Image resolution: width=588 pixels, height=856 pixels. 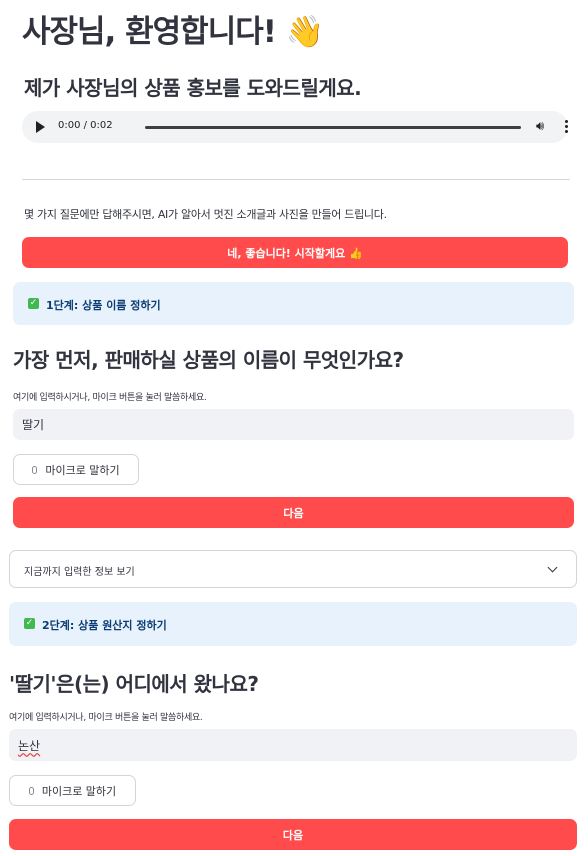 I want to click on audio-player: 0:00 / 0:02 🔊︎, so click(x=295, y=127).